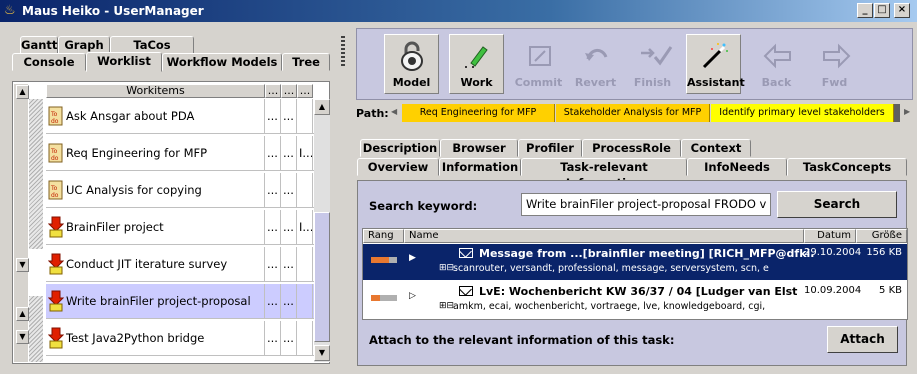  Describe the element at coordinates (882, 10) in the screenshot. I see `maximize-button: □` at that location.